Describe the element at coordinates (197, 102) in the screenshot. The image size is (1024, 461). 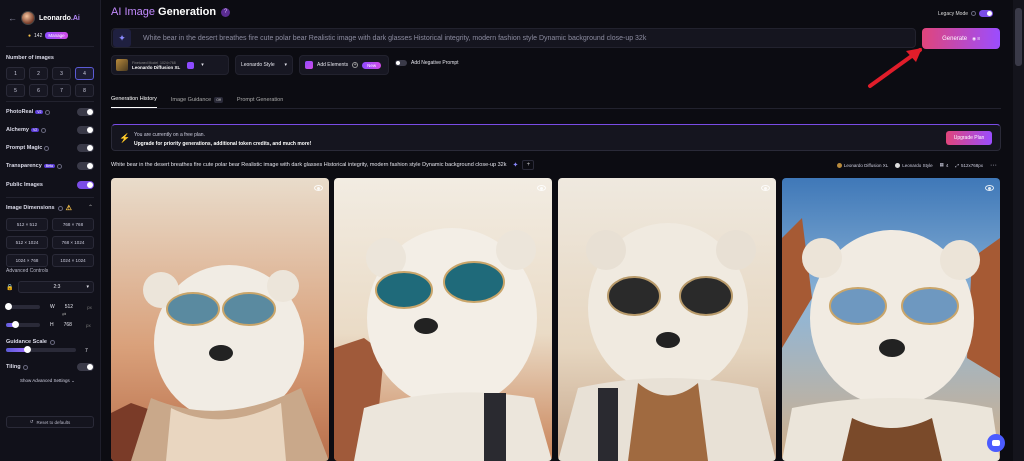
I see `tab-image-guidance: Image Guidance Off` at that location.